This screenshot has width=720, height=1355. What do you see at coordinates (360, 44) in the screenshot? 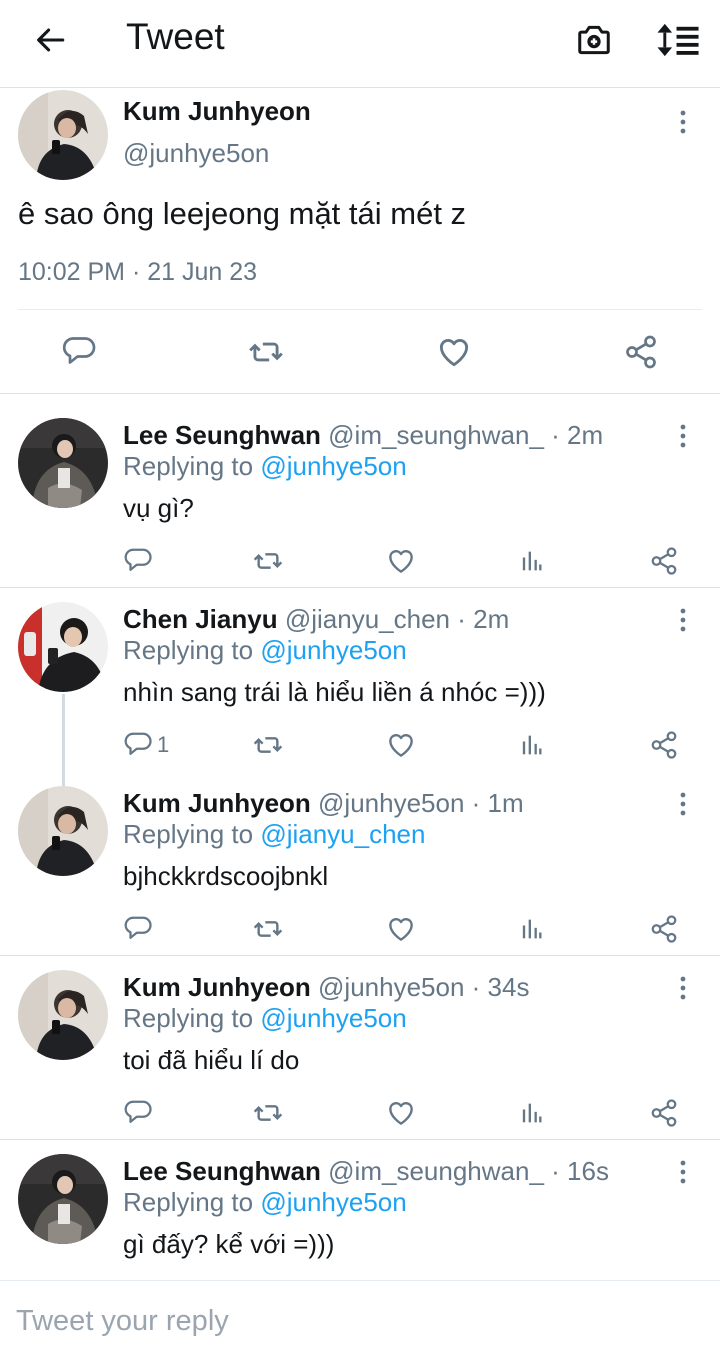
I see `top-app-bar: Tweet` at bounding box center [360, 44].